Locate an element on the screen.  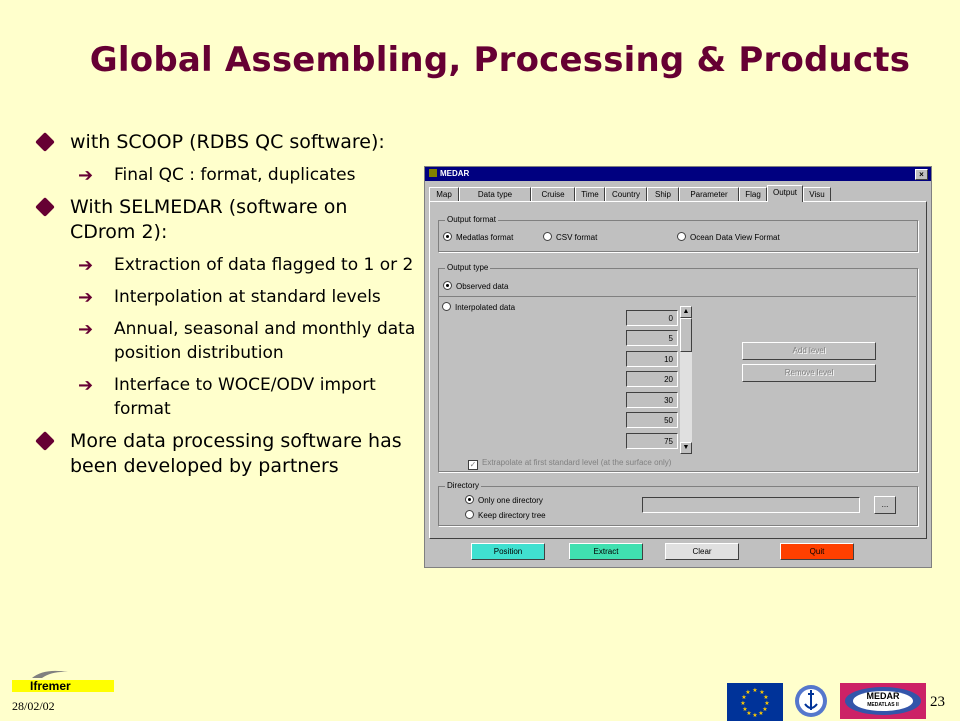
sub-bullet-item: ➔ Extraction of data flagged to 1 or 2 is located at coordinates (226, 265).